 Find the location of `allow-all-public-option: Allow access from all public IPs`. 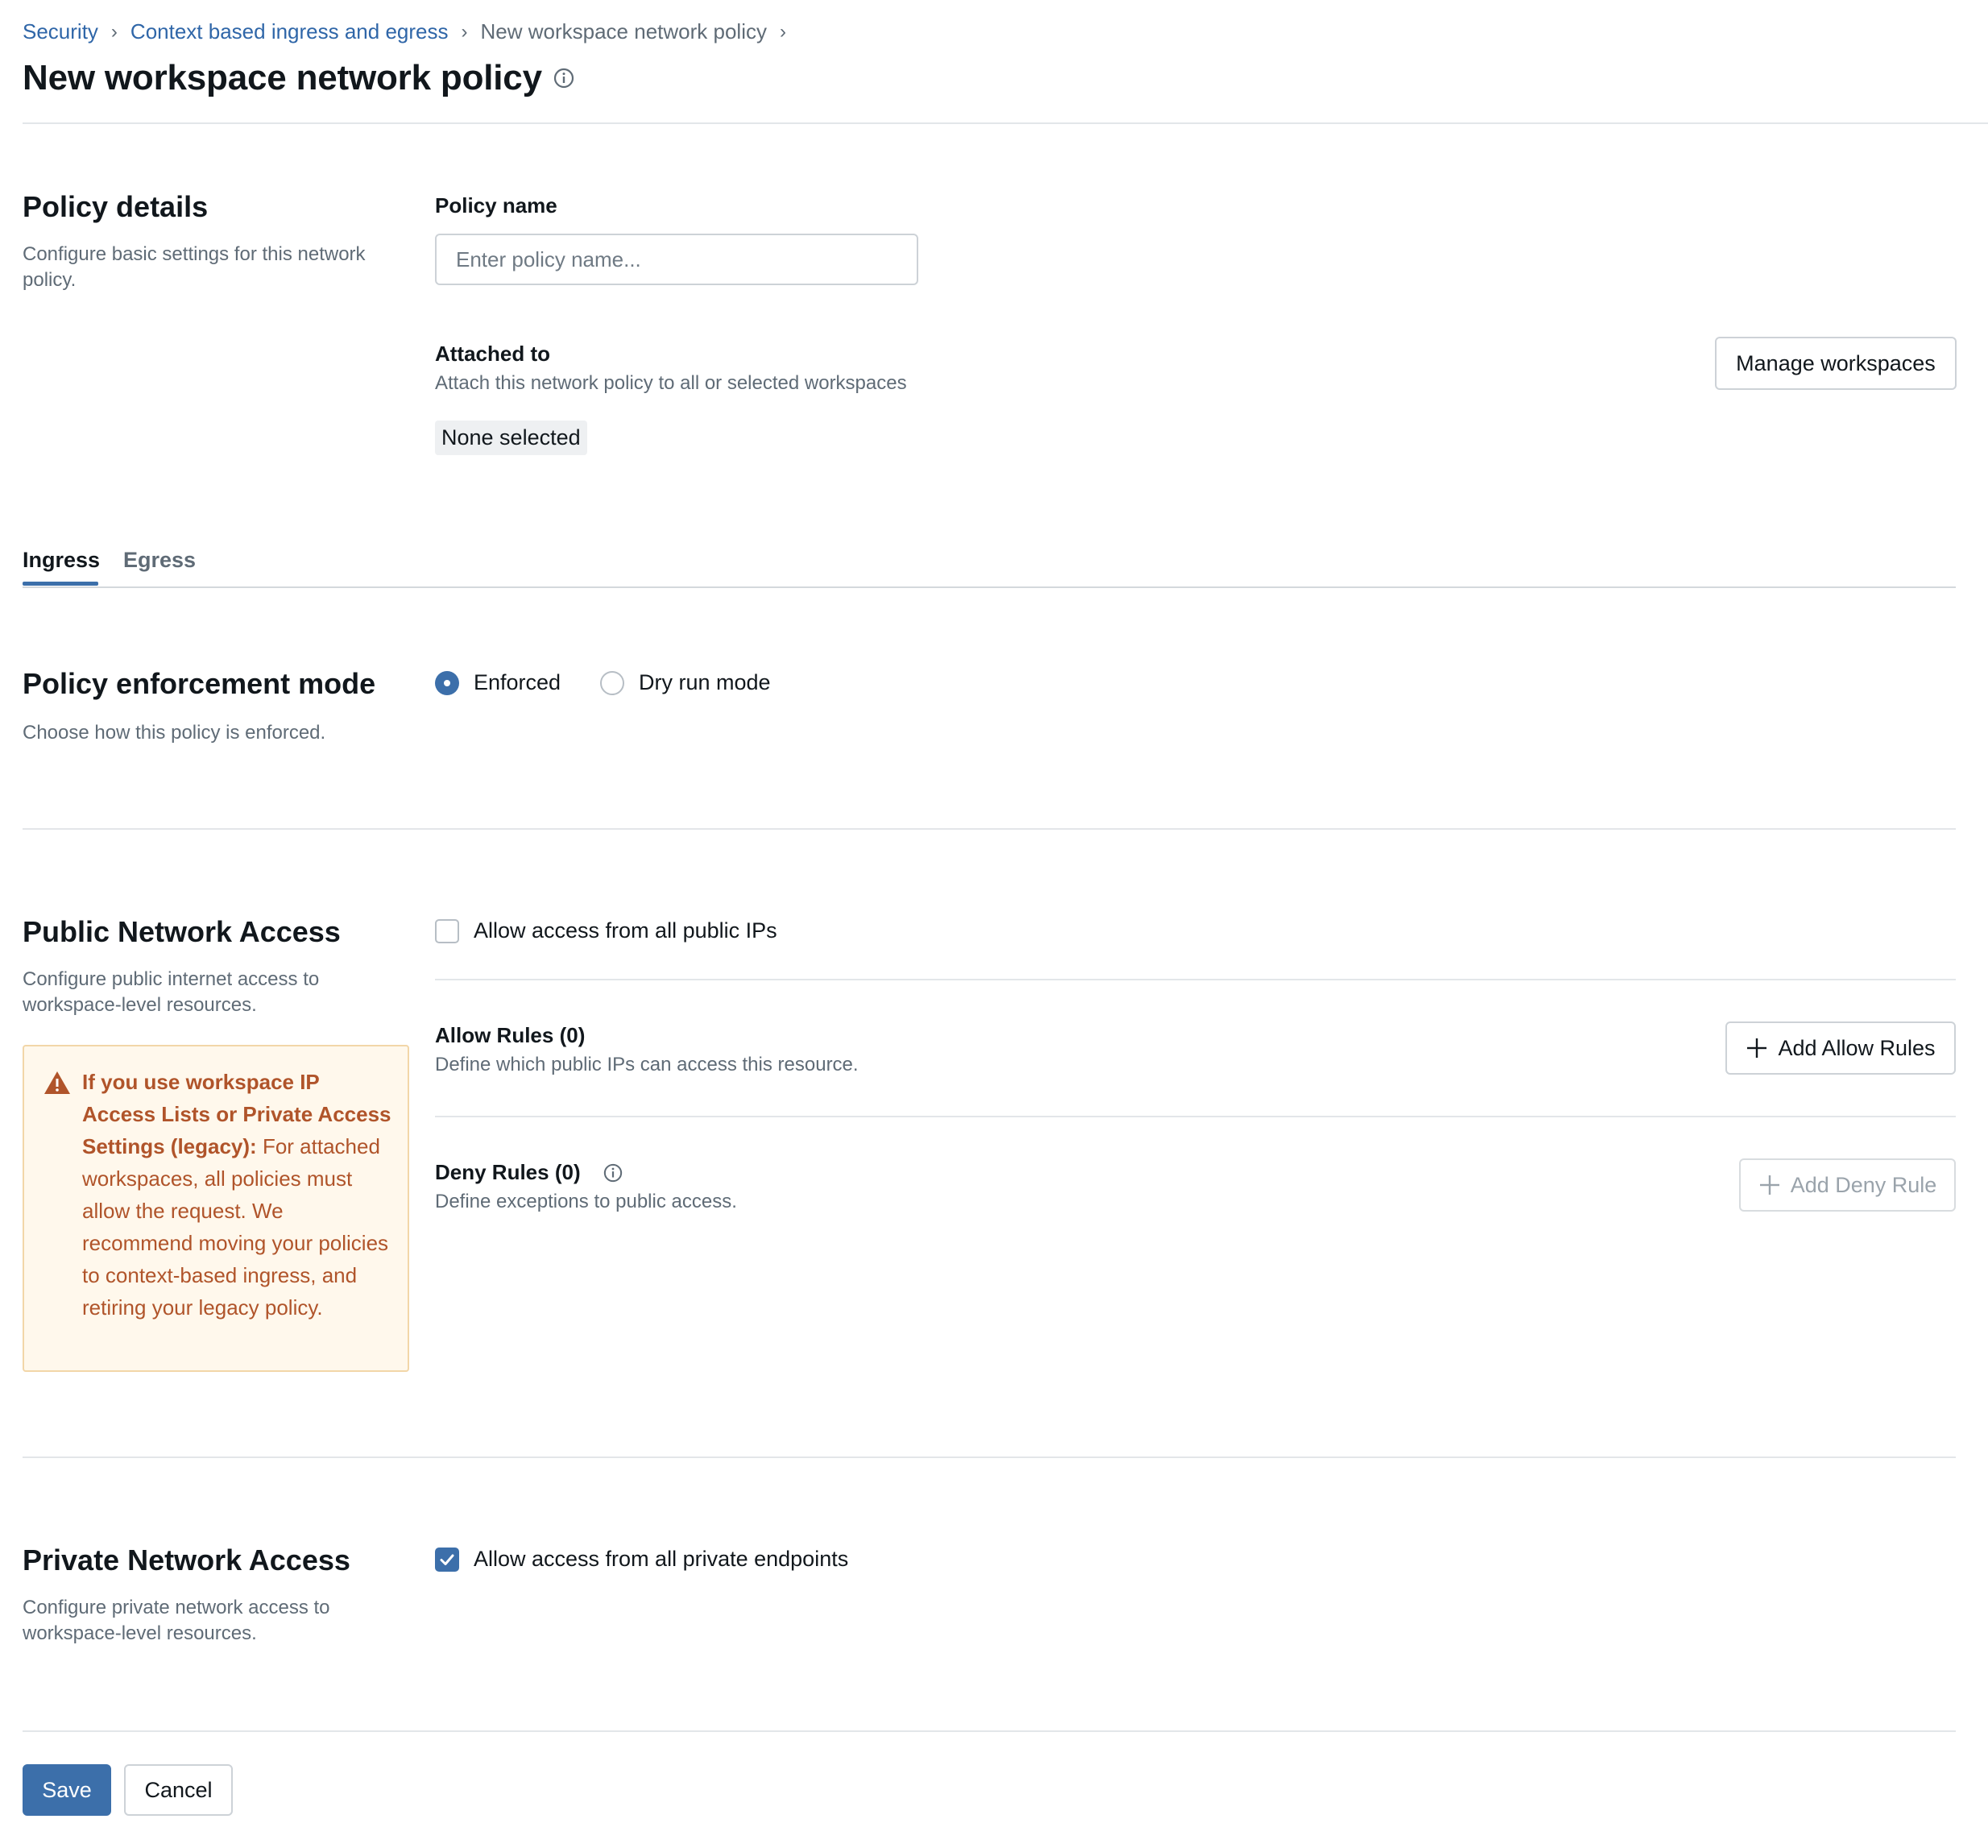

allow-all-public-option: Allow access from all public IPs is located at coordinates (606, 931).